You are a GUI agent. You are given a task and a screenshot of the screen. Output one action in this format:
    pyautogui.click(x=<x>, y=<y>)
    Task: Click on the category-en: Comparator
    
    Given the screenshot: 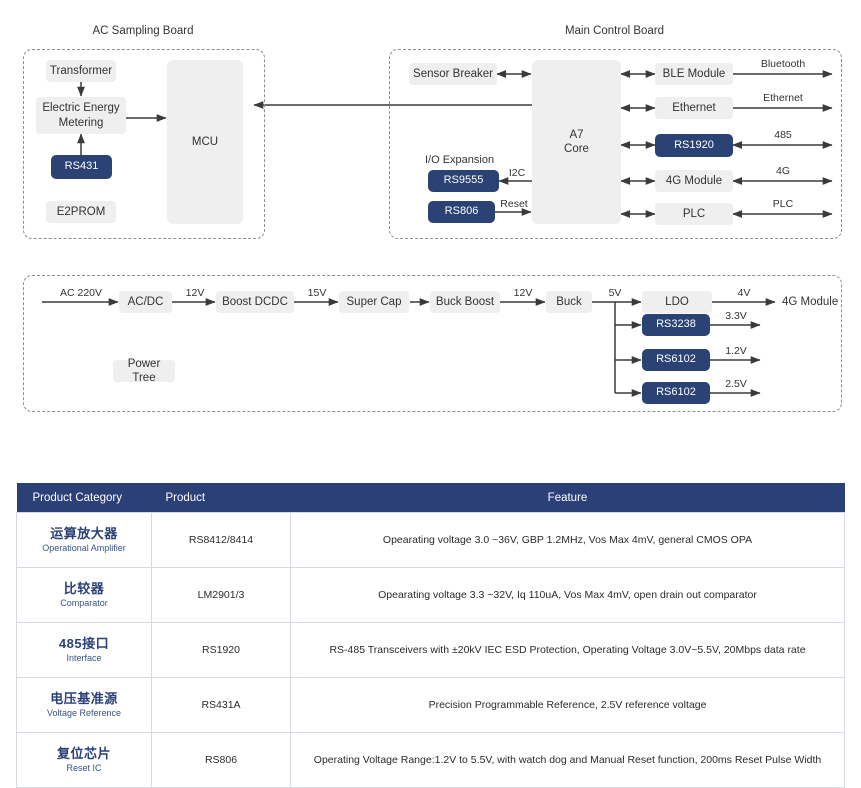 What is the action you would take?
    pyautogui.click(x=84, y=602)
    